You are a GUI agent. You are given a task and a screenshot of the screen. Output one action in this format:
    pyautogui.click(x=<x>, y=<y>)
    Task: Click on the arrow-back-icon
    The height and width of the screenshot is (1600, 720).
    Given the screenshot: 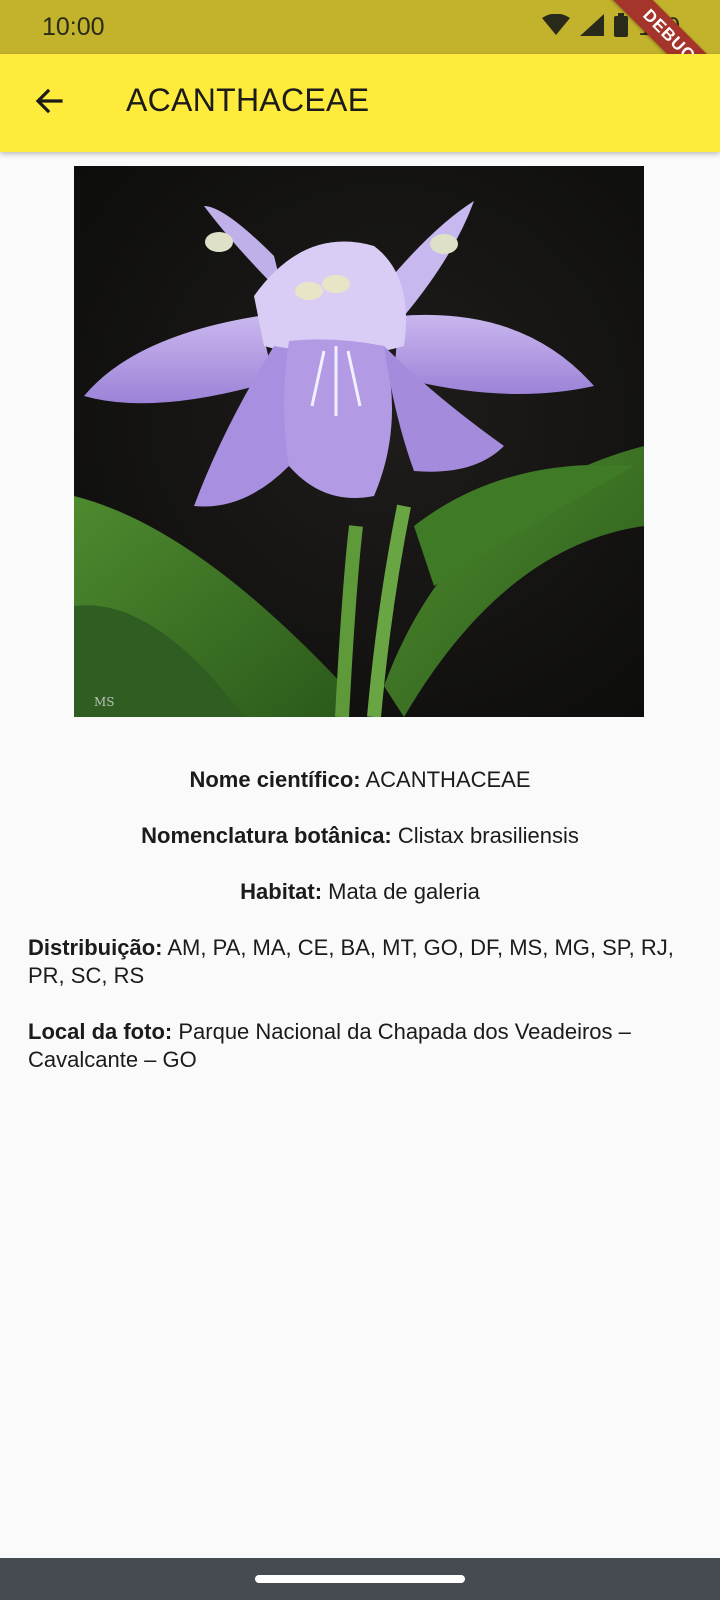 What is the action you would take?
    pyautogui.click(x=49, y=103)
    